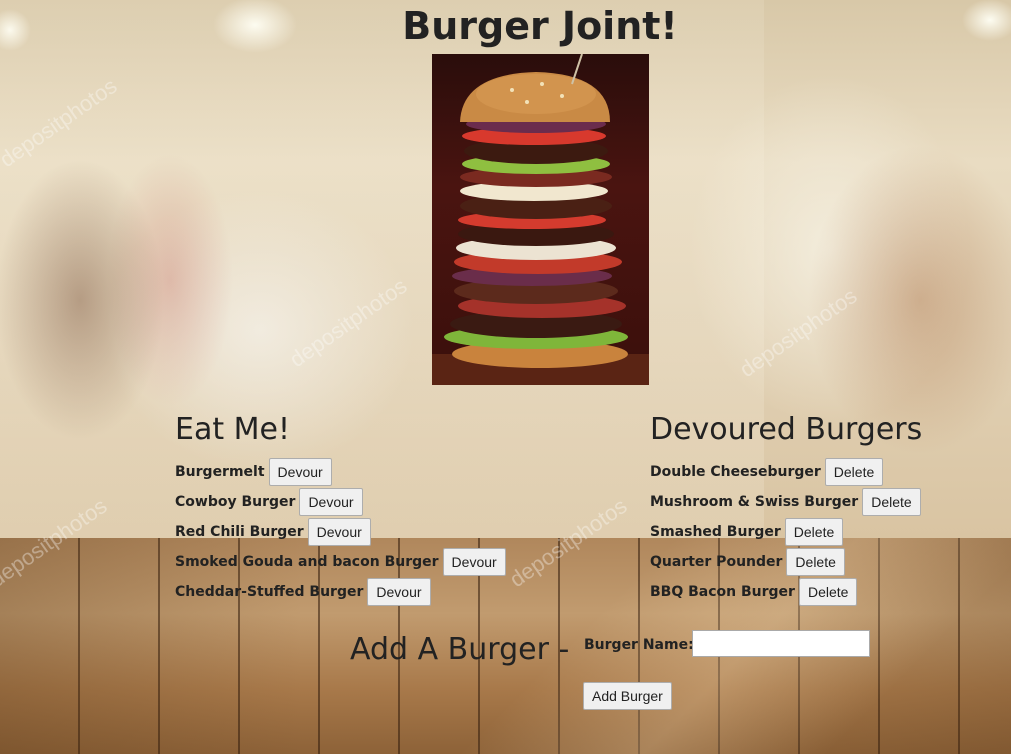  I want to click on burger-hero-image, so click(540, 219).